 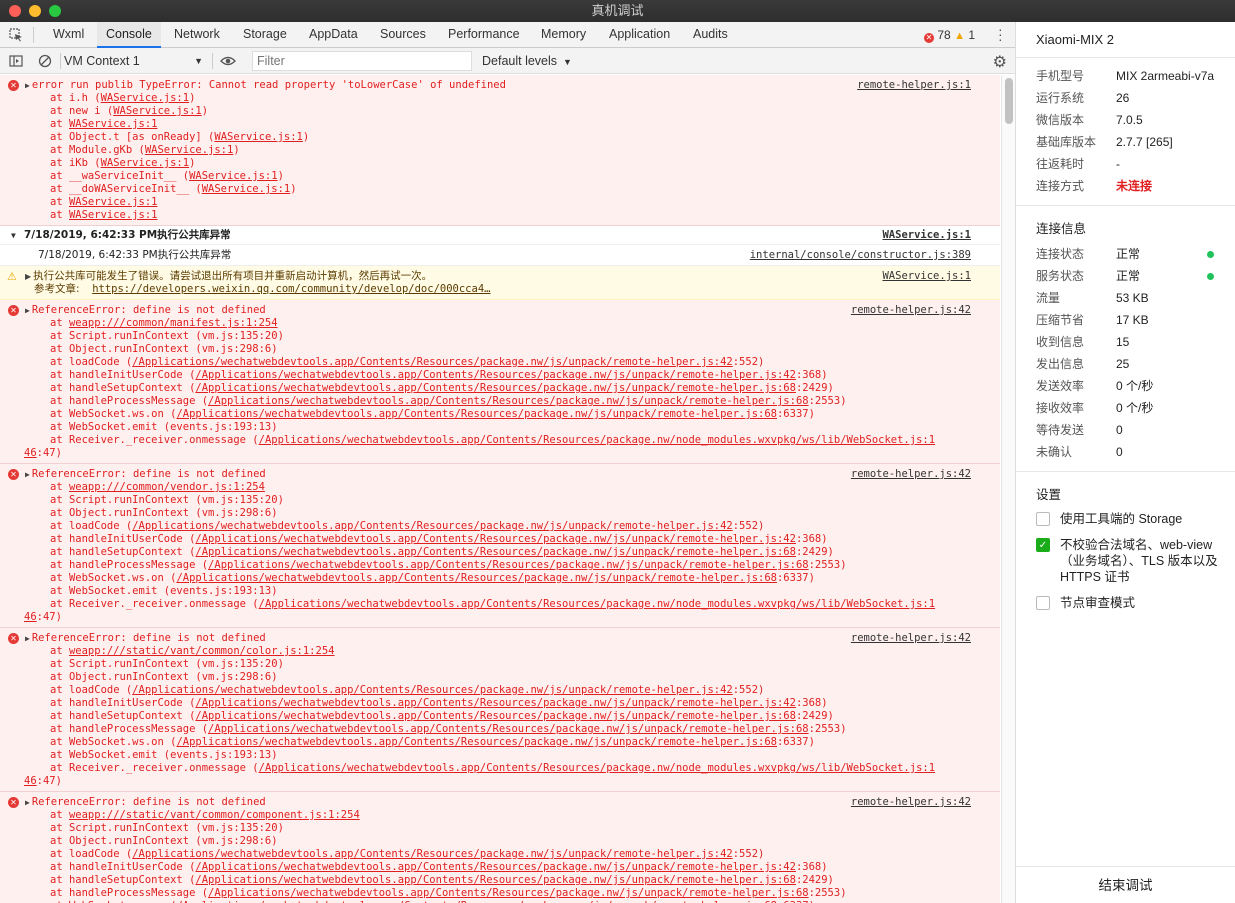 I want to click on filter-input, so click(x=362, y=61).